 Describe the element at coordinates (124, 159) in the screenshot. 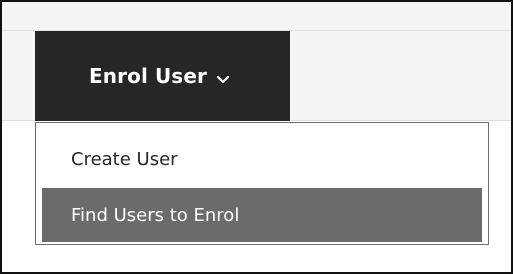

I see `create-user-label: Create User` at that location.